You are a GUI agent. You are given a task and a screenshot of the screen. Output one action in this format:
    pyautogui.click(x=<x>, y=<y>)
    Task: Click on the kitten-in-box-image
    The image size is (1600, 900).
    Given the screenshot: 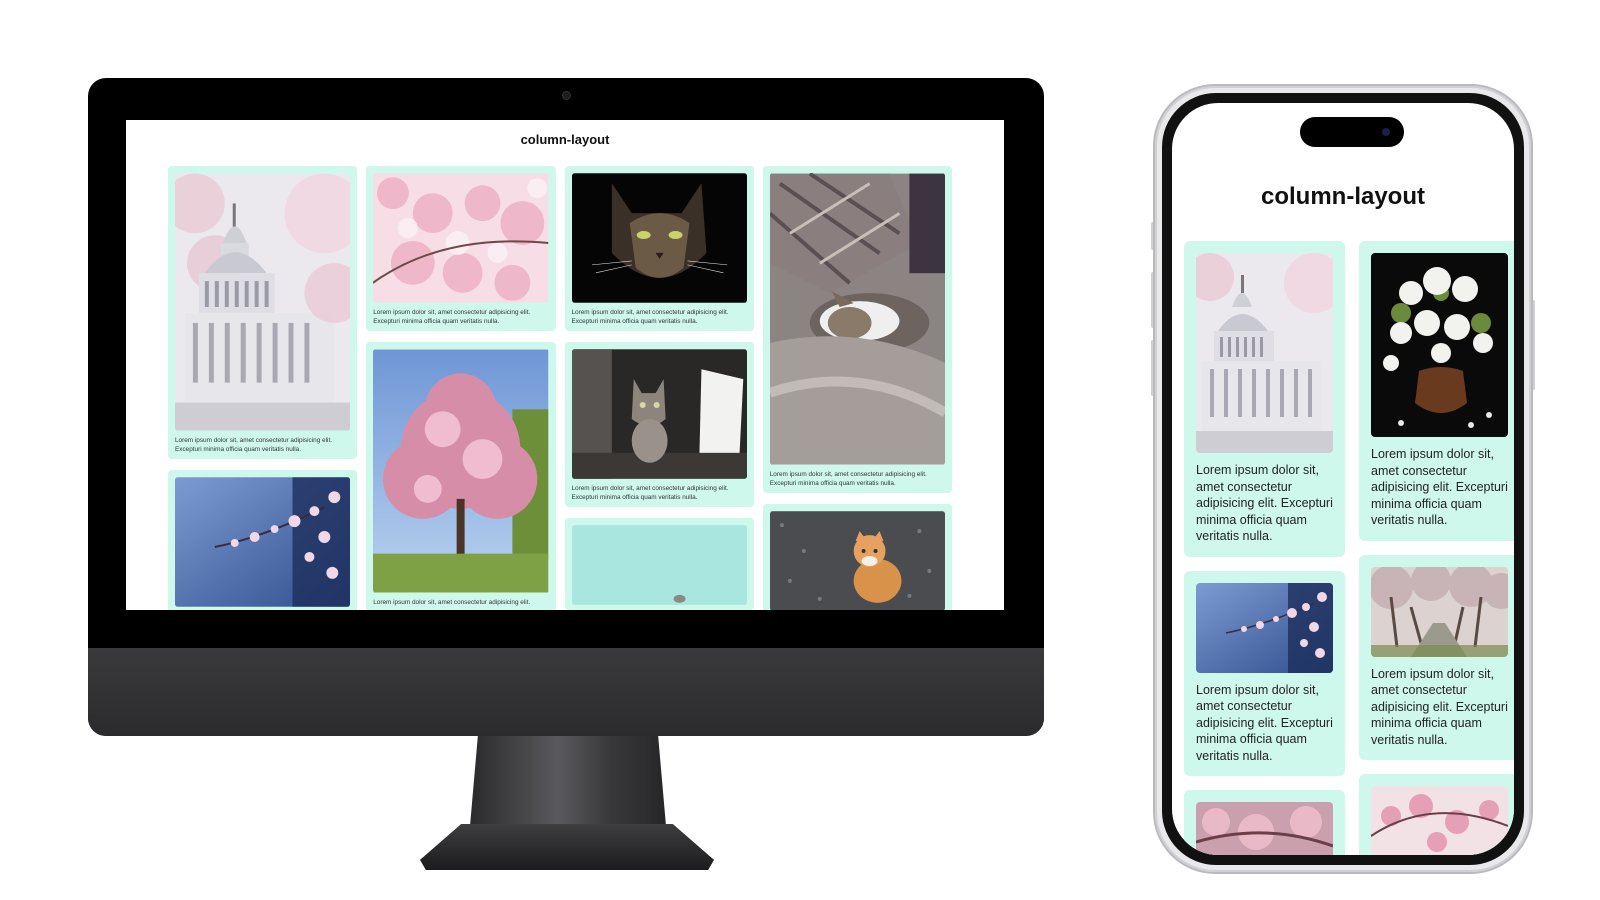 What is the action you would take?
    pyautogui.click(x=659, y=414)
    